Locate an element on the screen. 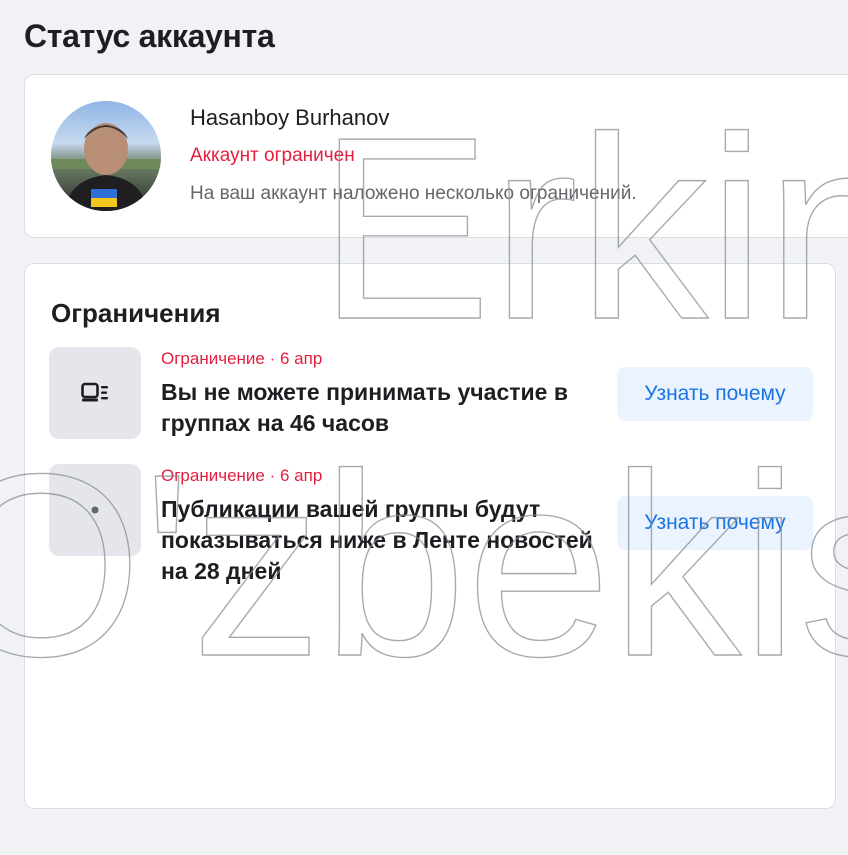 The image size is (848, 855). group-device-icon is located at coordinates (94, 392).